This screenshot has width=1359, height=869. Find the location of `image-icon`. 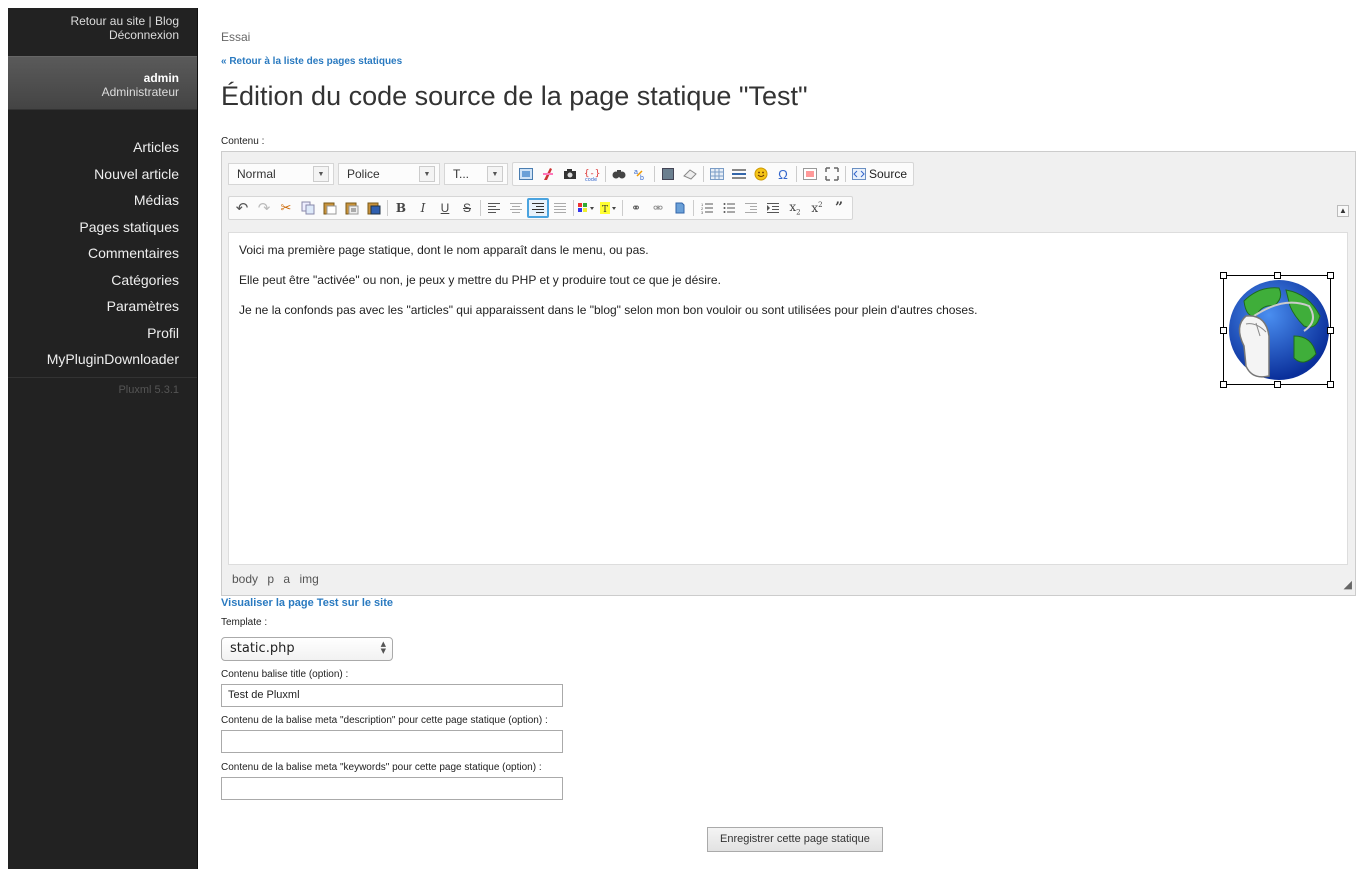

image-icon is located at coordinates (526, 174).